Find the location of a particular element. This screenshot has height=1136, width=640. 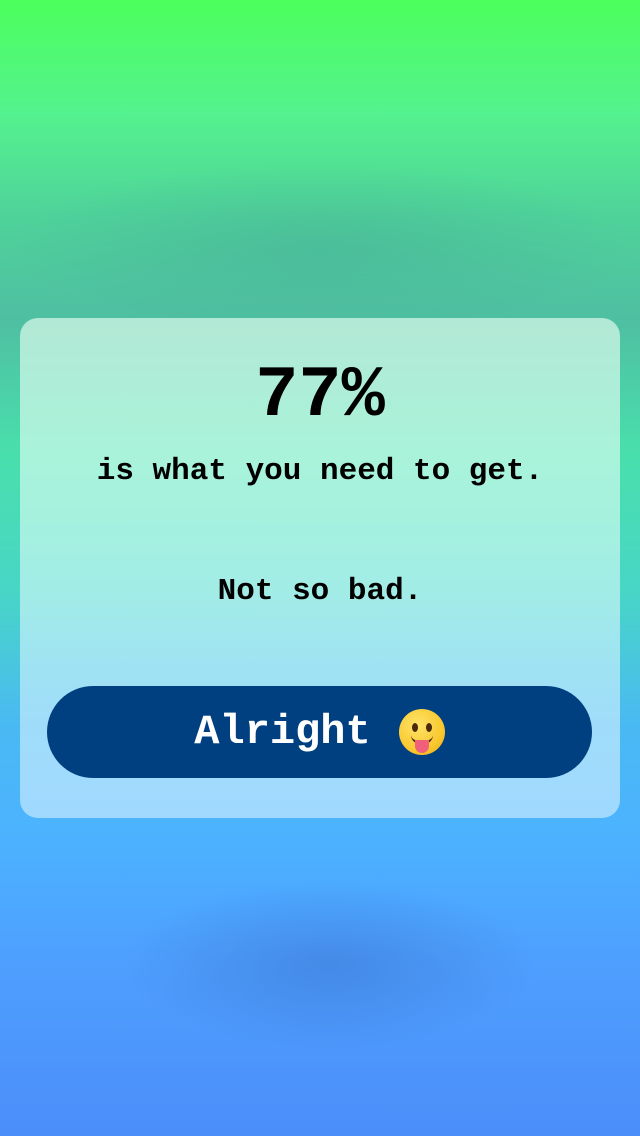

alright-button-label: Alright is located at coordinates (282, 732).